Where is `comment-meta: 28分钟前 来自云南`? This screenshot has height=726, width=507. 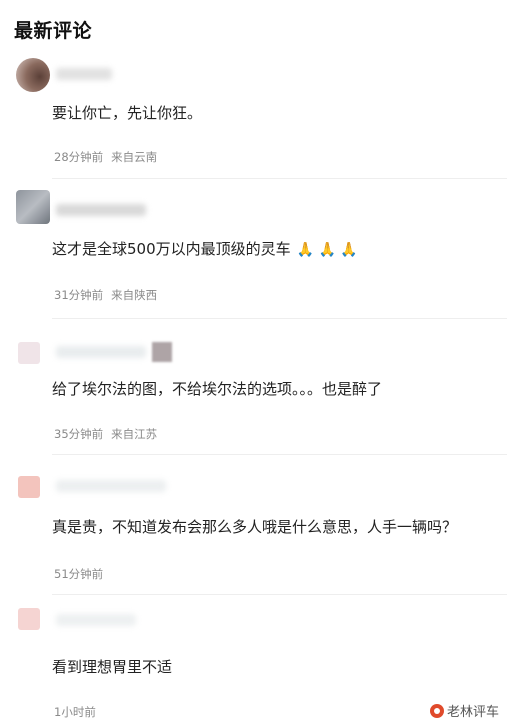 comment-meta: 28分钟前 来自云南 is located at coordinates (105, 157).